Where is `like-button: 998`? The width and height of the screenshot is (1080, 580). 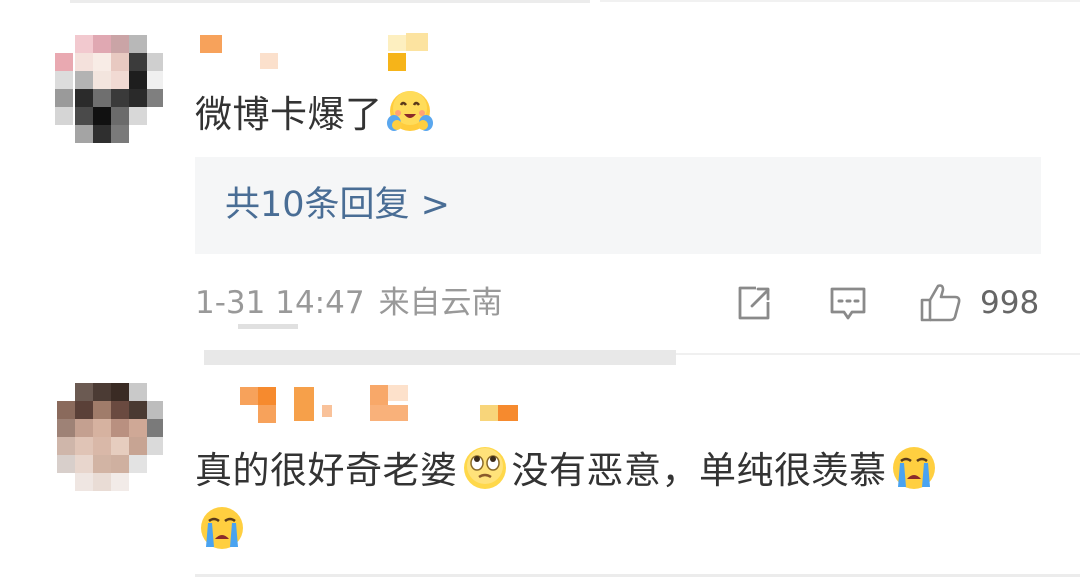
like-button: 998 is located at coordinates (983, 303).